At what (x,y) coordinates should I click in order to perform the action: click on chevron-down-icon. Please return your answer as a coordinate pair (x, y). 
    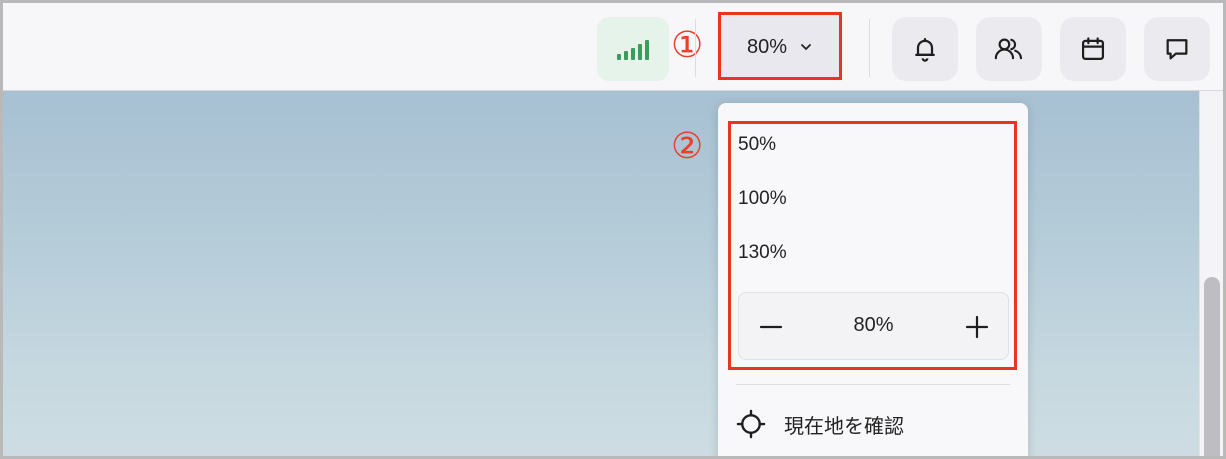
    Looking at the image, I should click on (806, 47).